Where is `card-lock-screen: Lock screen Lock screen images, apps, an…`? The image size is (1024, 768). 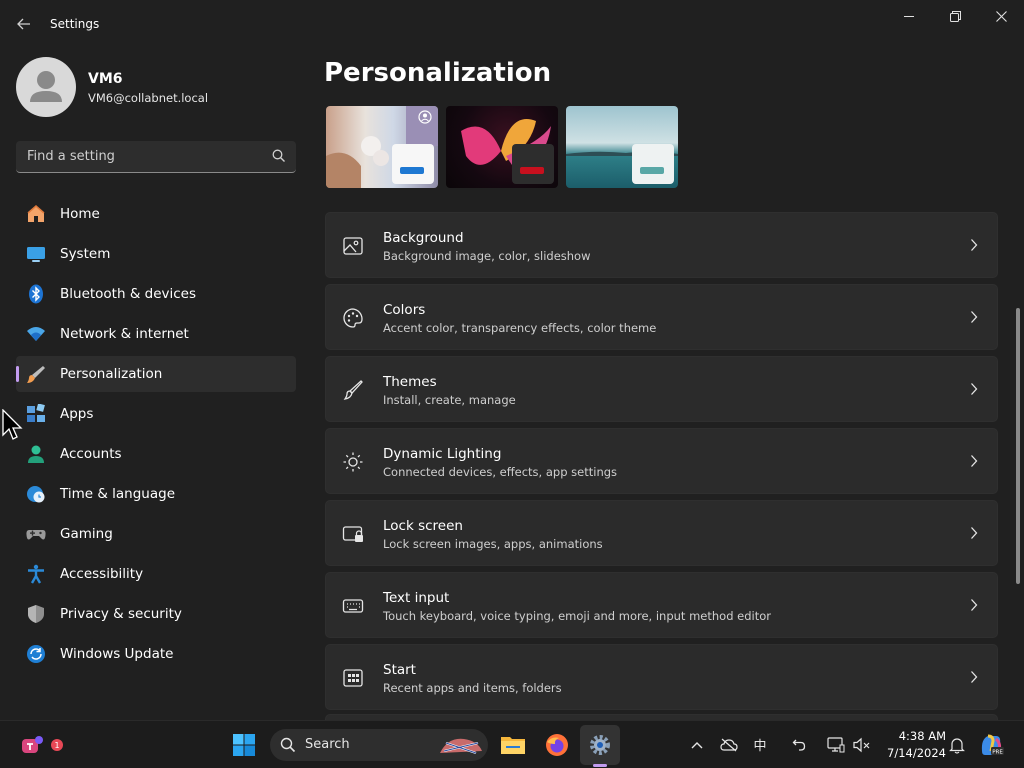
card-lock-screen: Lock screen Lock screen images, apps, an… is located at coordinates (661, 533).